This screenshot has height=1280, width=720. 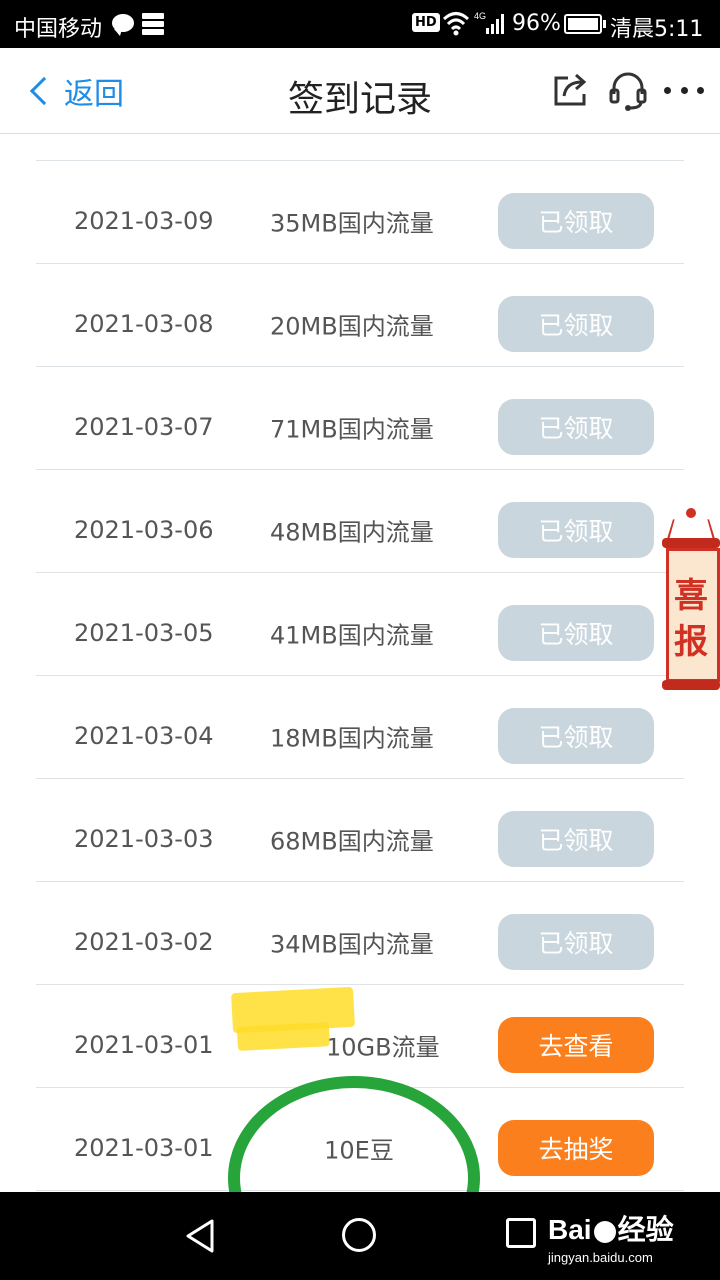 I want to click on badge-rod-bottom, so click(x=691, y=685).